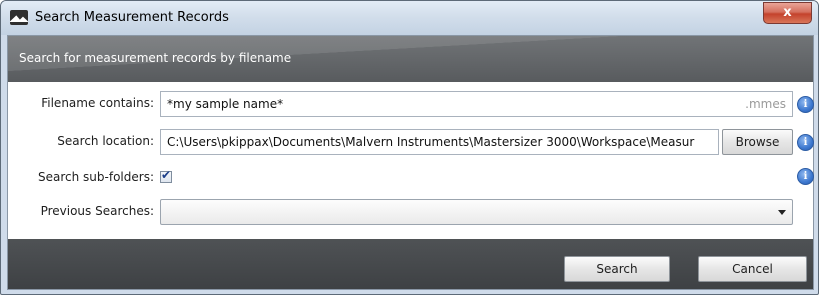  What do you see at coordinates (96, 177) in the screenshot?
I see `subfolders-label: Search sub-folders:` at bounding box center [96, 177].